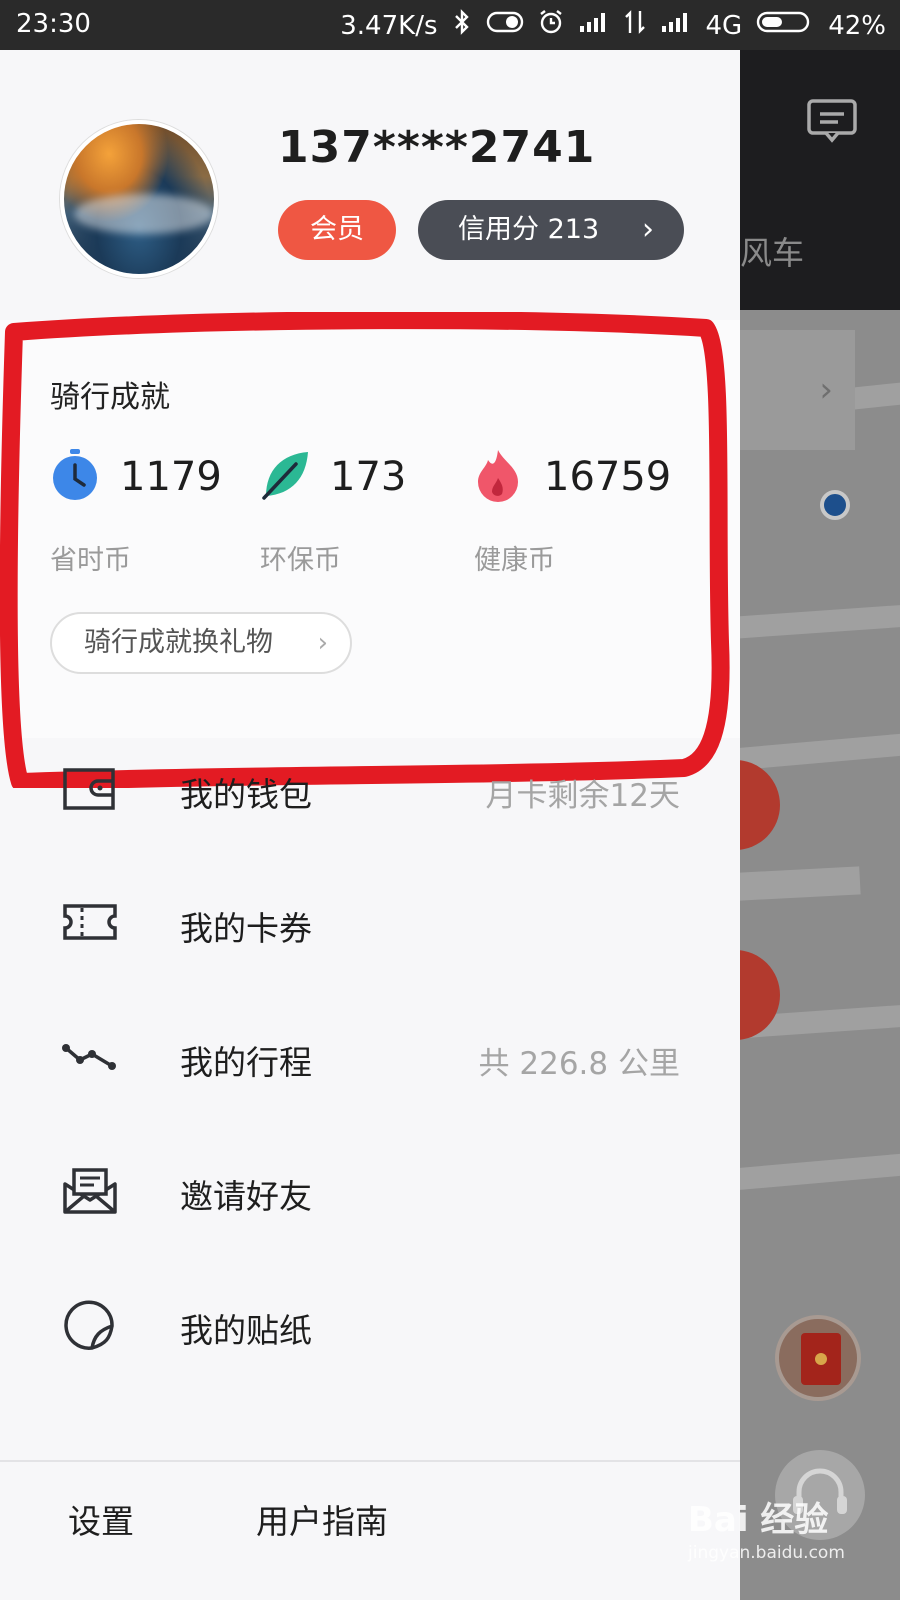  What do you see at coordinates (286, 476) in the screenshot?
I see `leaf-icon` at bounding box center [286, 476].